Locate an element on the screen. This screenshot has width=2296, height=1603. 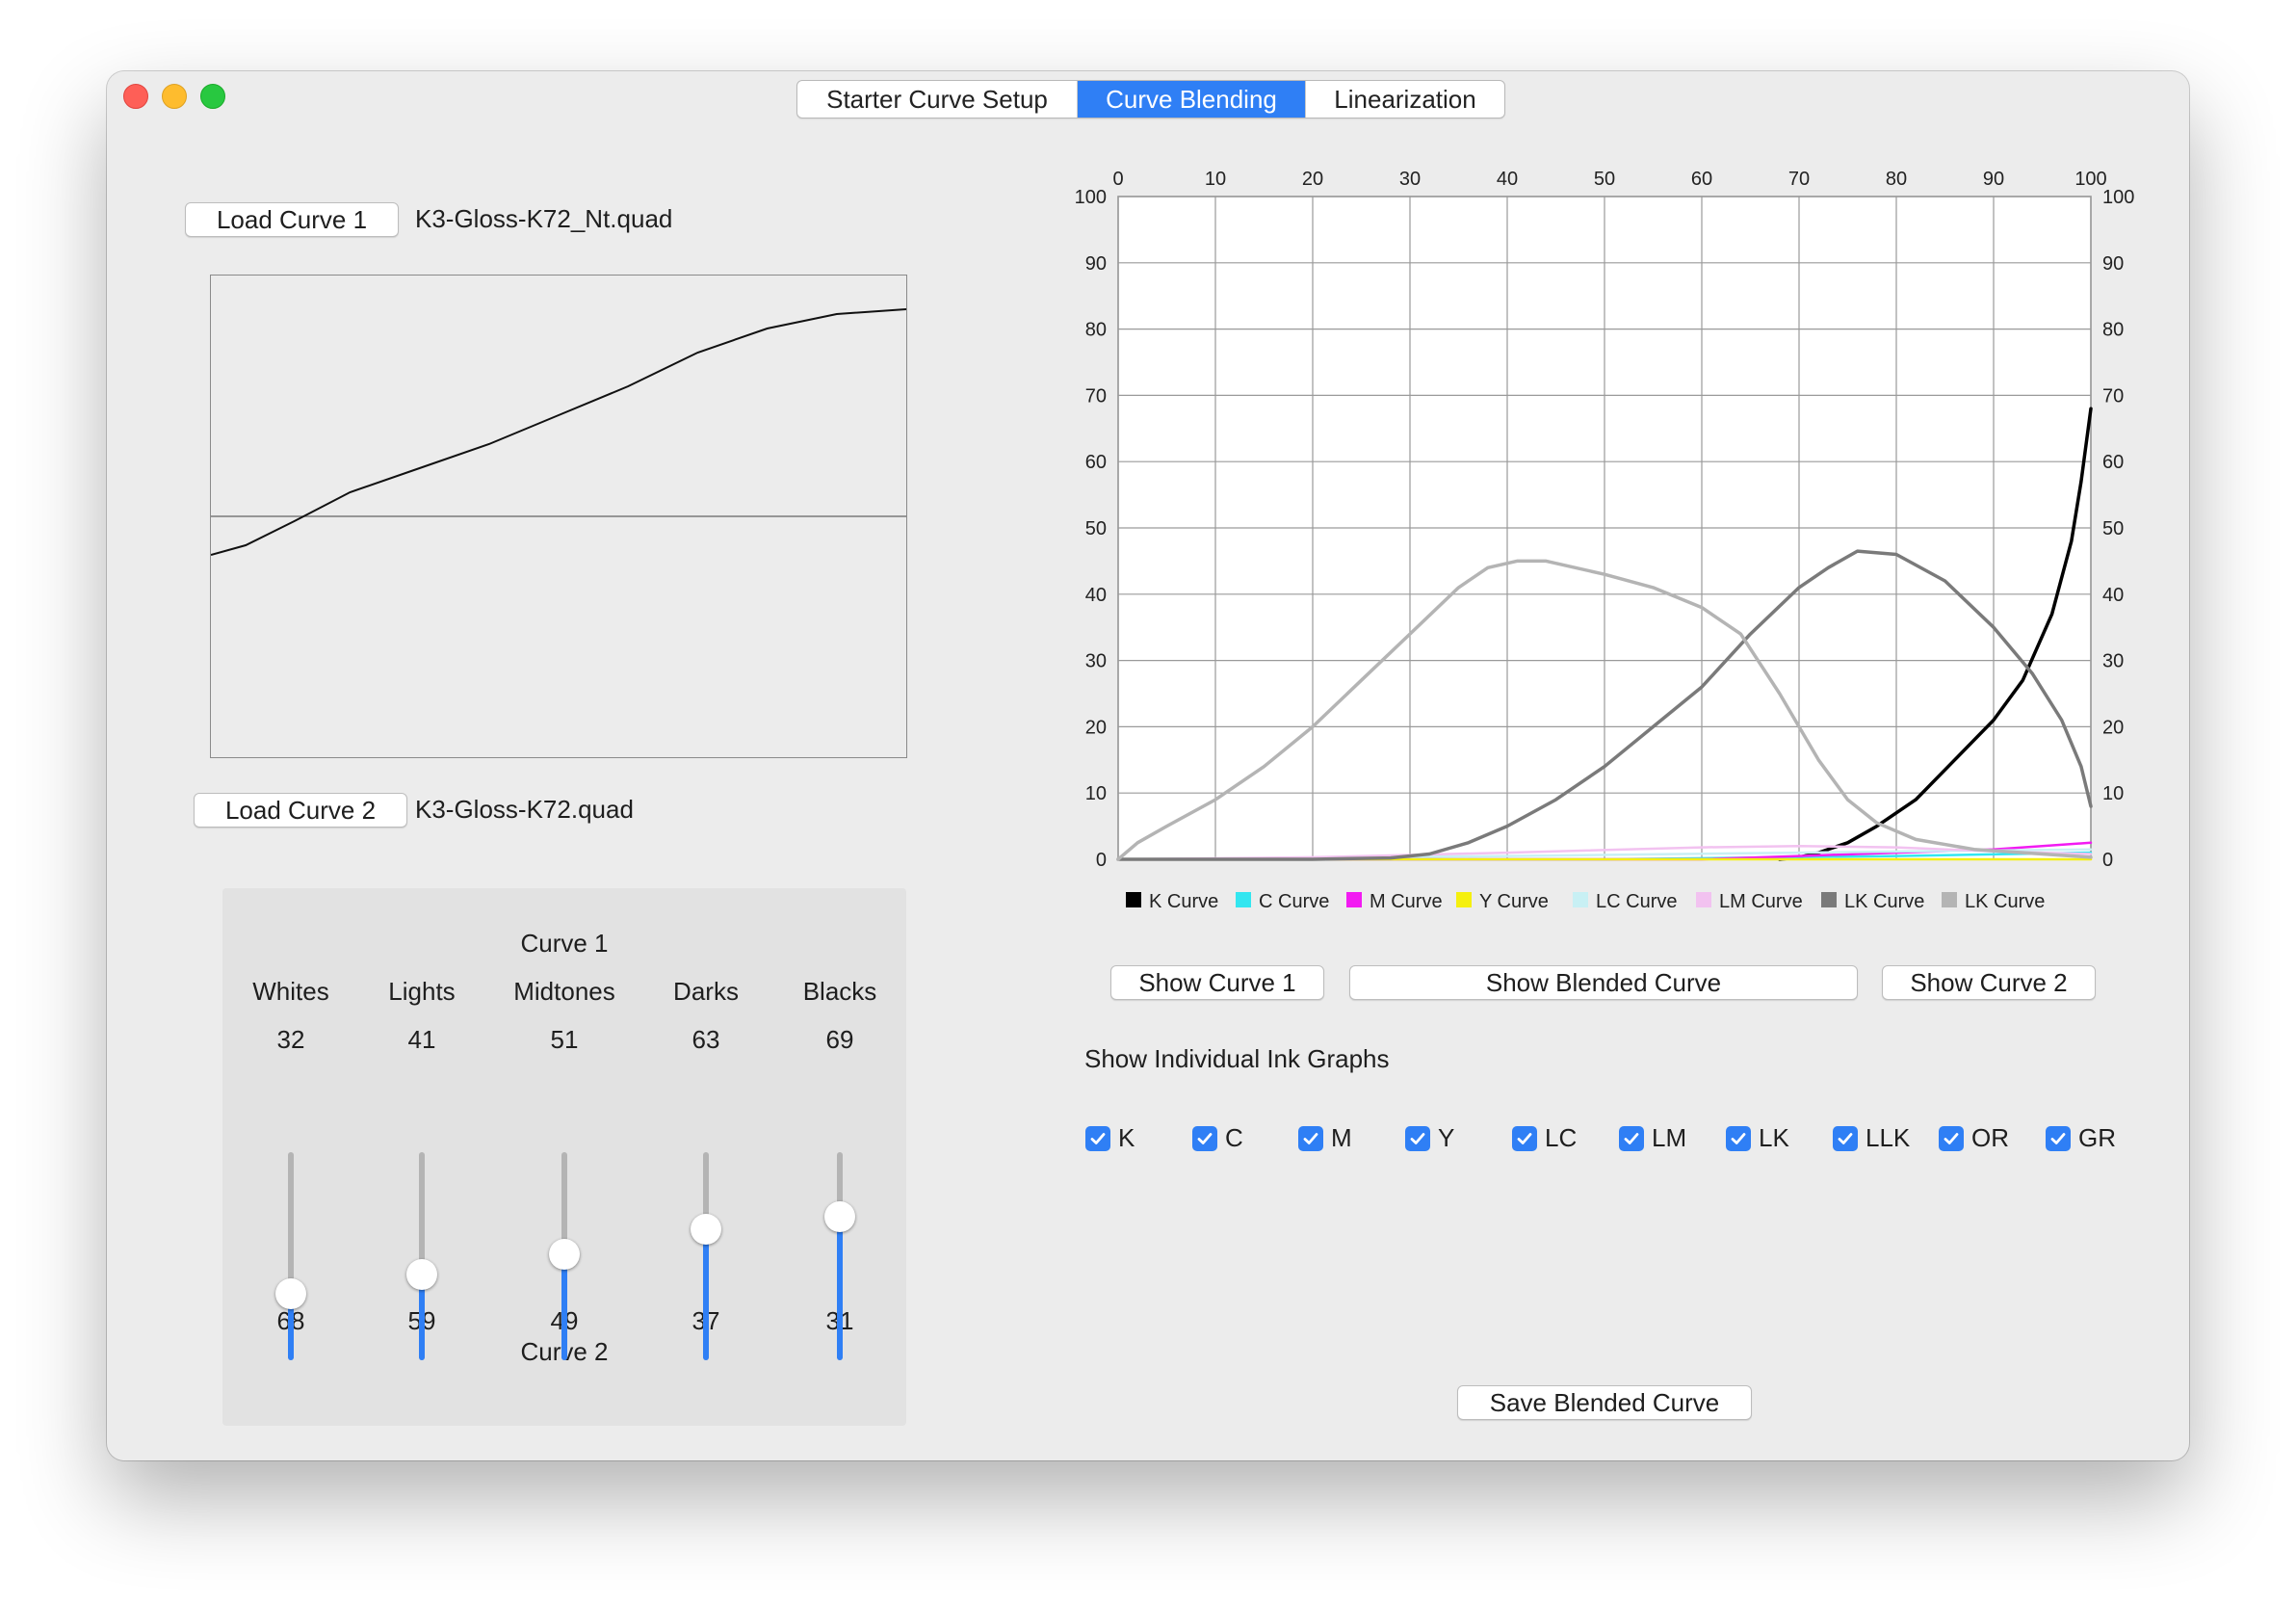
slider-knob-darks is located at coordinates (706, 1229).